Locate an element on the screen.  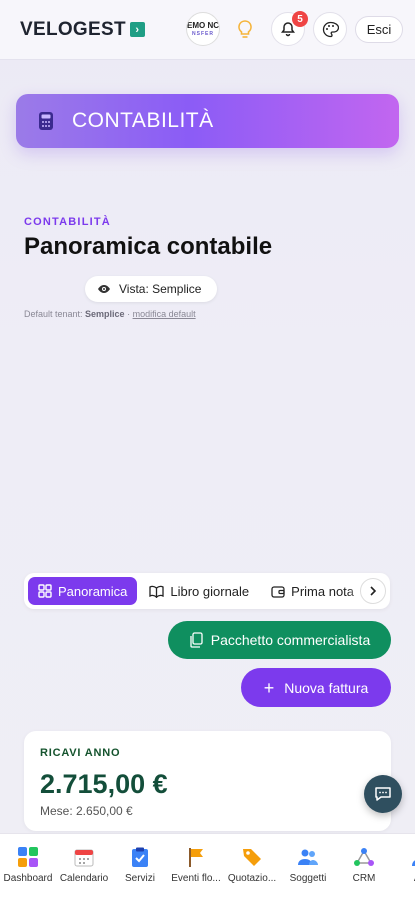
section-banner: CONTABILITÀ is located at coordinates (207, 121).